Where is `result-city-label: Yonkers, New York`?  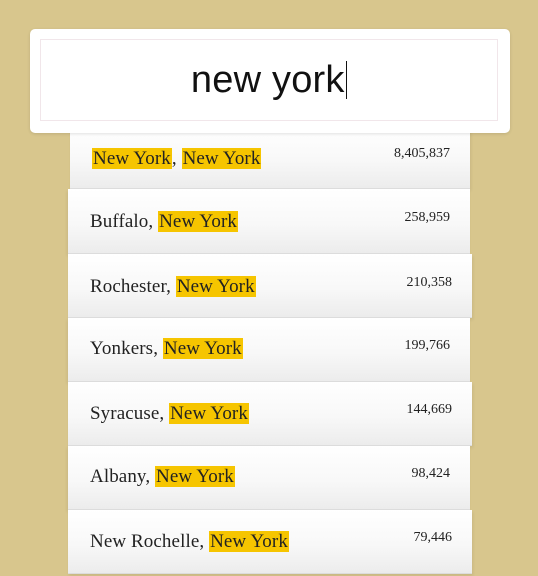
result-city-label: Yonkers, New York is located at coordinates (166, 348).